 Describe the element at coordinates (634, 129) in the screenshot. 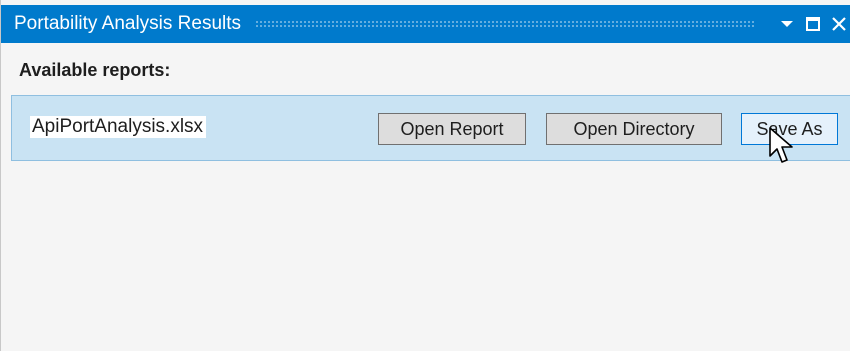

I see `open-directory-button: Open Directory` at that location.